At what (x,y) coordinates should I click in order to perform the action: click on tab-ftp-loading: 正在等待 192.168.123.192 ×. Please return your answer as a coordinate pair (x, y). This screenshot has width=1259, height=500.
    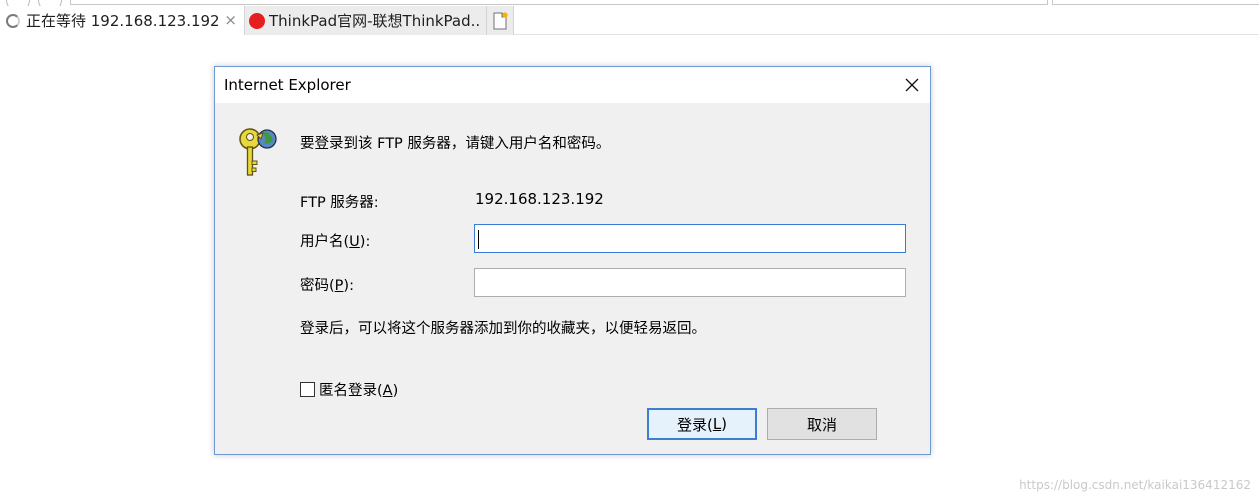
    Looking at the image, I should click on (121, 20).